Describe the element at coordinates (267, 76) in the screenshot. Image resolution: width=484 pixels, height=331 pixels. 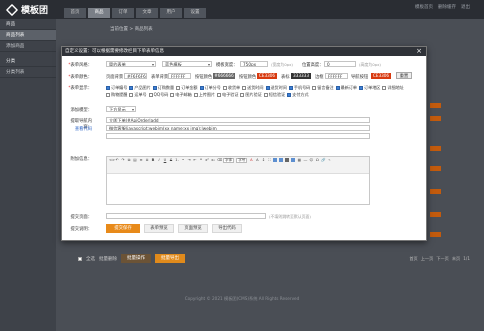
I see `color4-swatch: CE3306` at that location.